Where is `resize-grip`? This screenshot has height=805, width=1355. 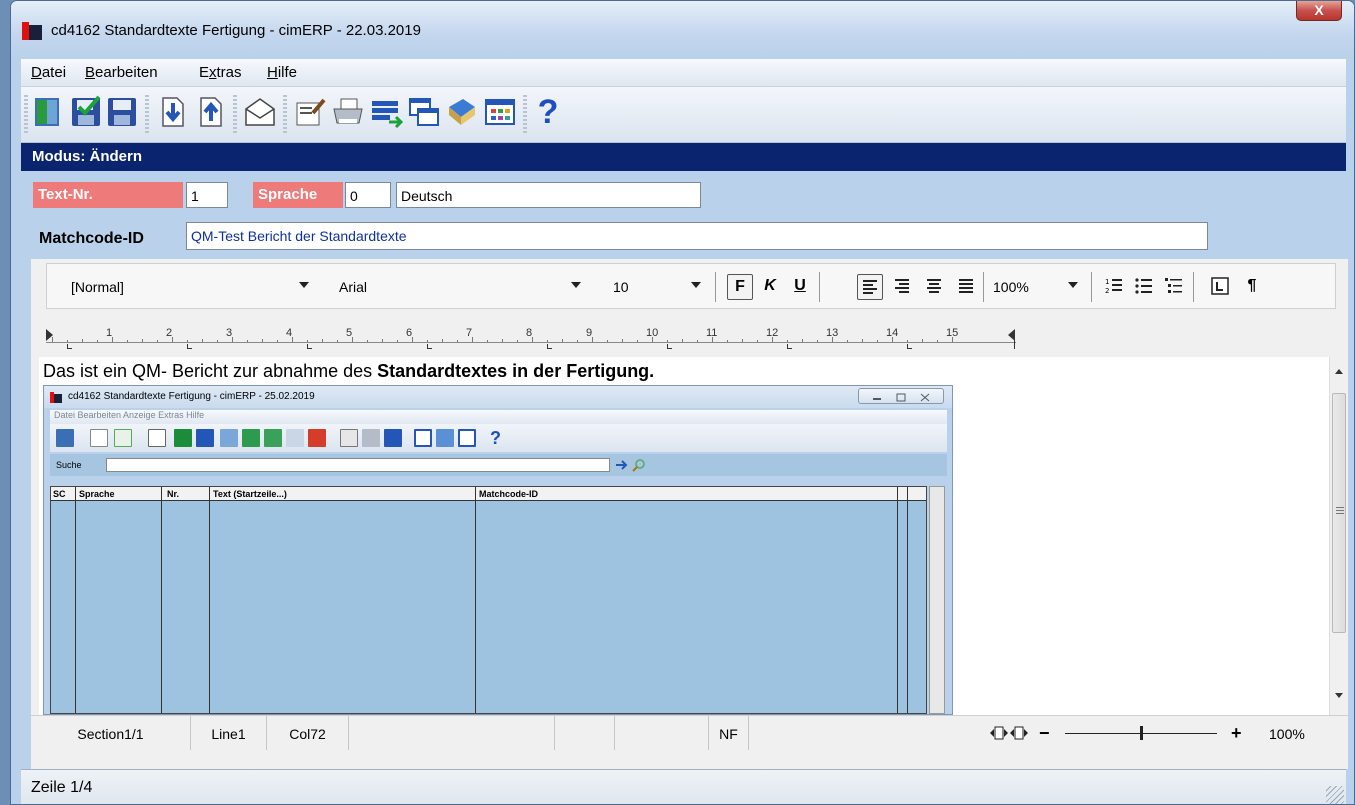 resize-grip is located at coordinates (1335, 795).